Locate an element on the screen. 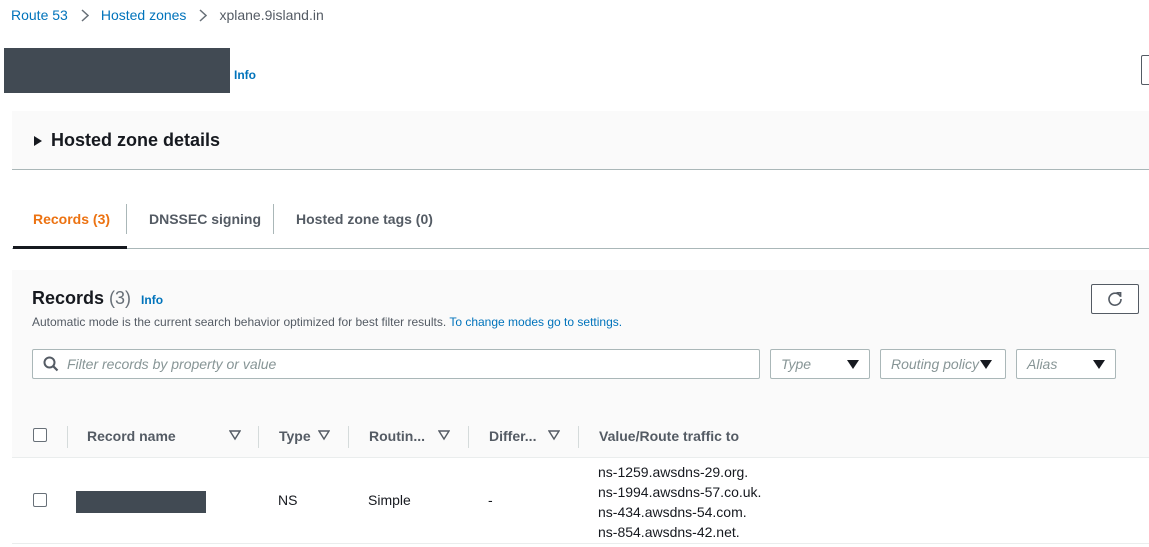  search-input is located at coordinates (387, 364).